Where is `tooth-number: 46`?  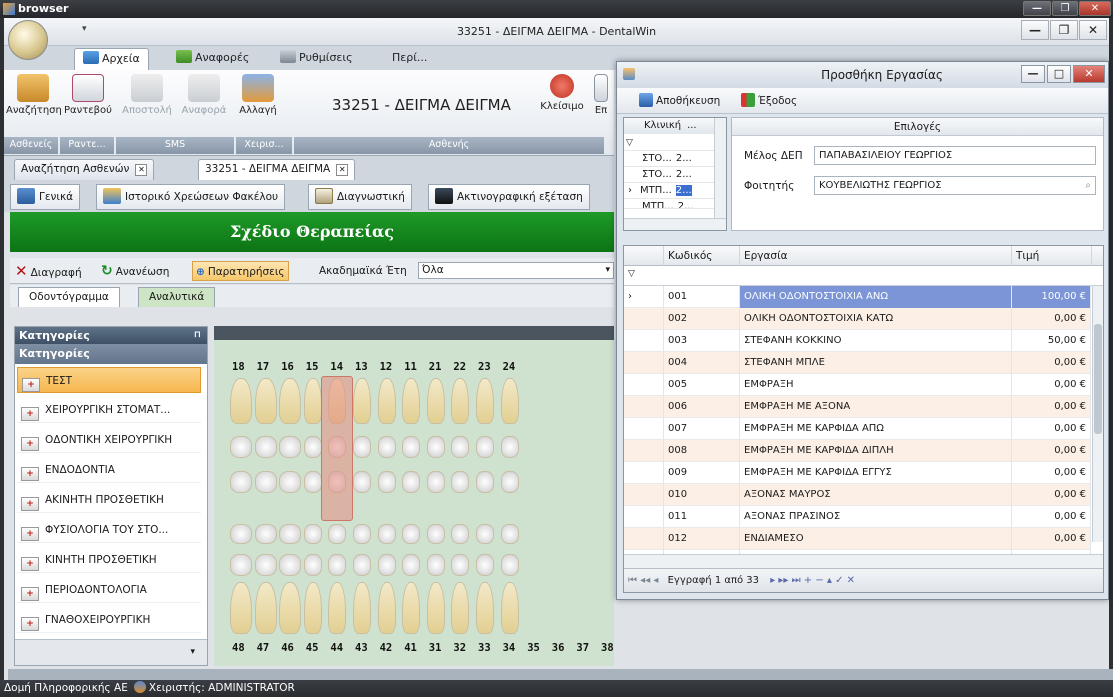
tooth-number: 46 is located at coordinates (287, 648).